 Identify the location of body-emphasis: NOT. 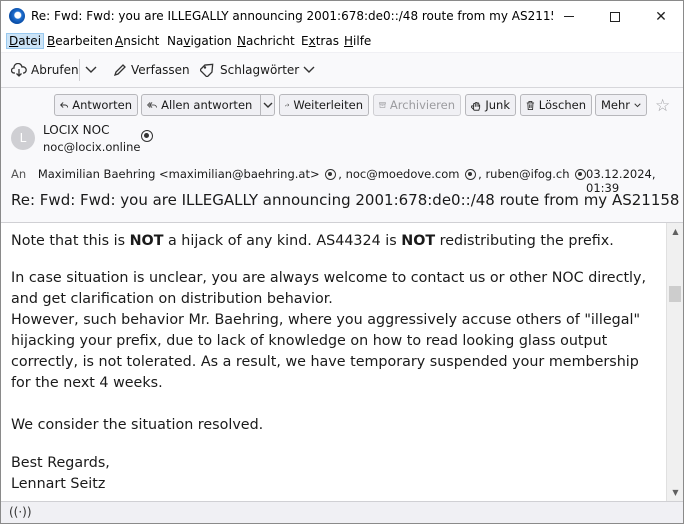
(146, 241).